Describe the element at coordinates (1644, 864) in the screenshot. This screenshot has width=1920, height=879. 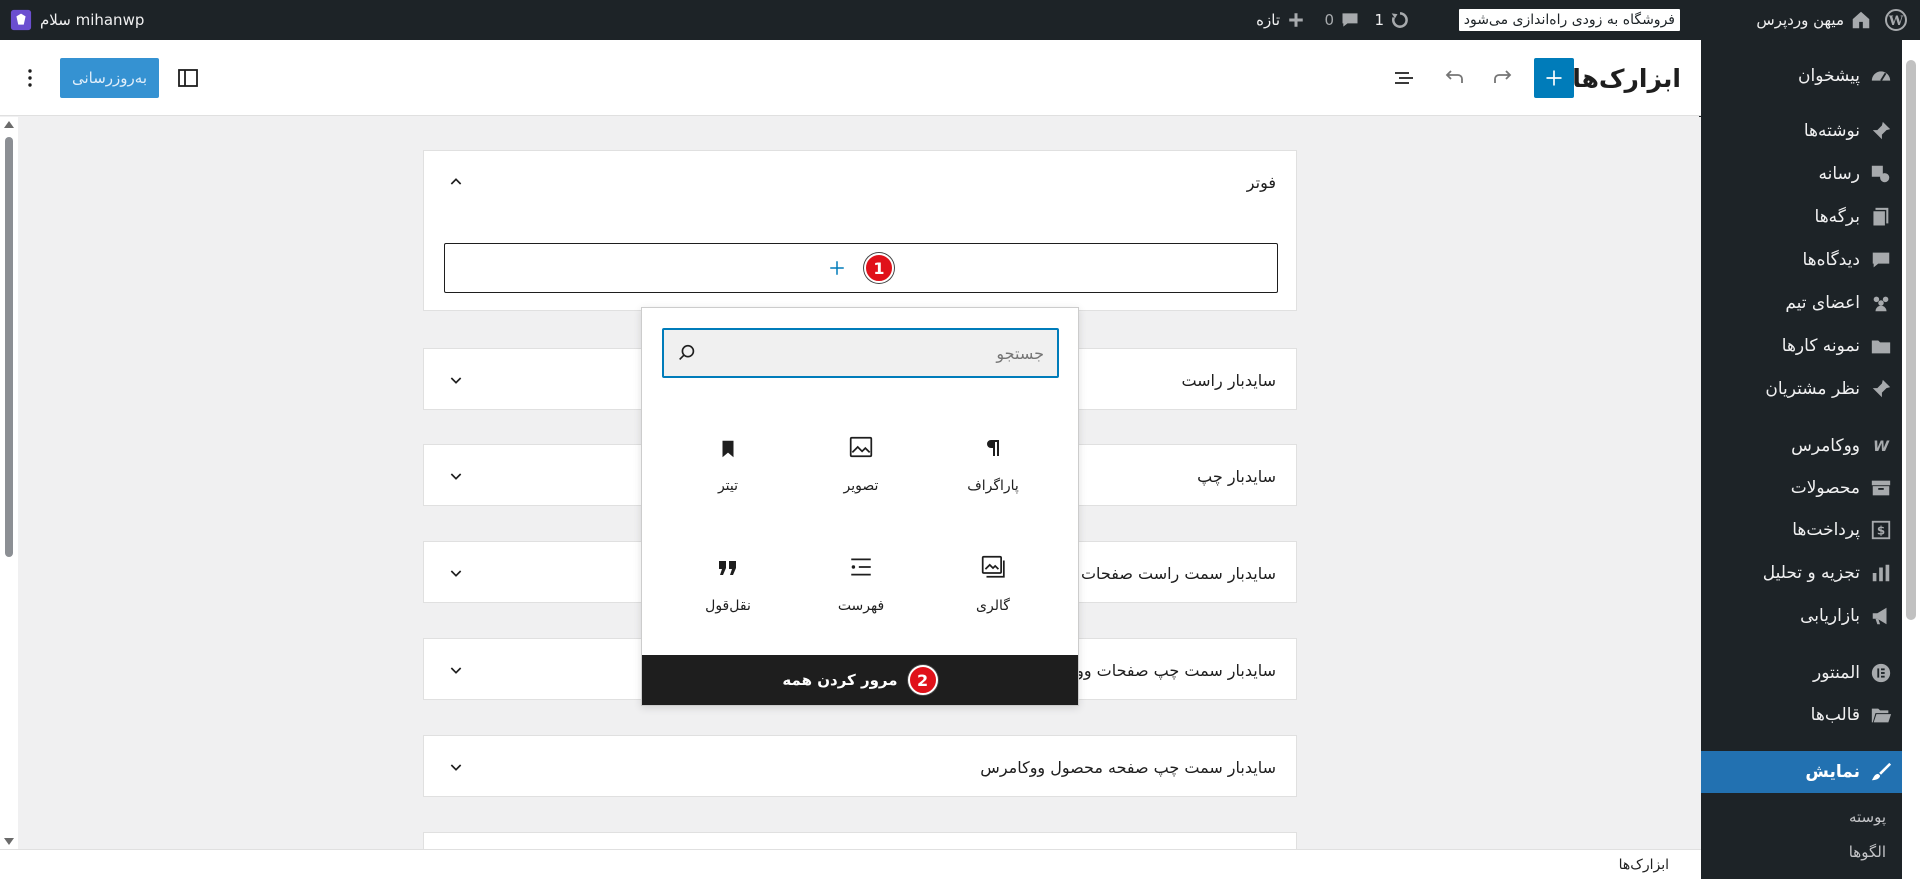
I see `breadcrumb: ابزارک‌ها` at that location.